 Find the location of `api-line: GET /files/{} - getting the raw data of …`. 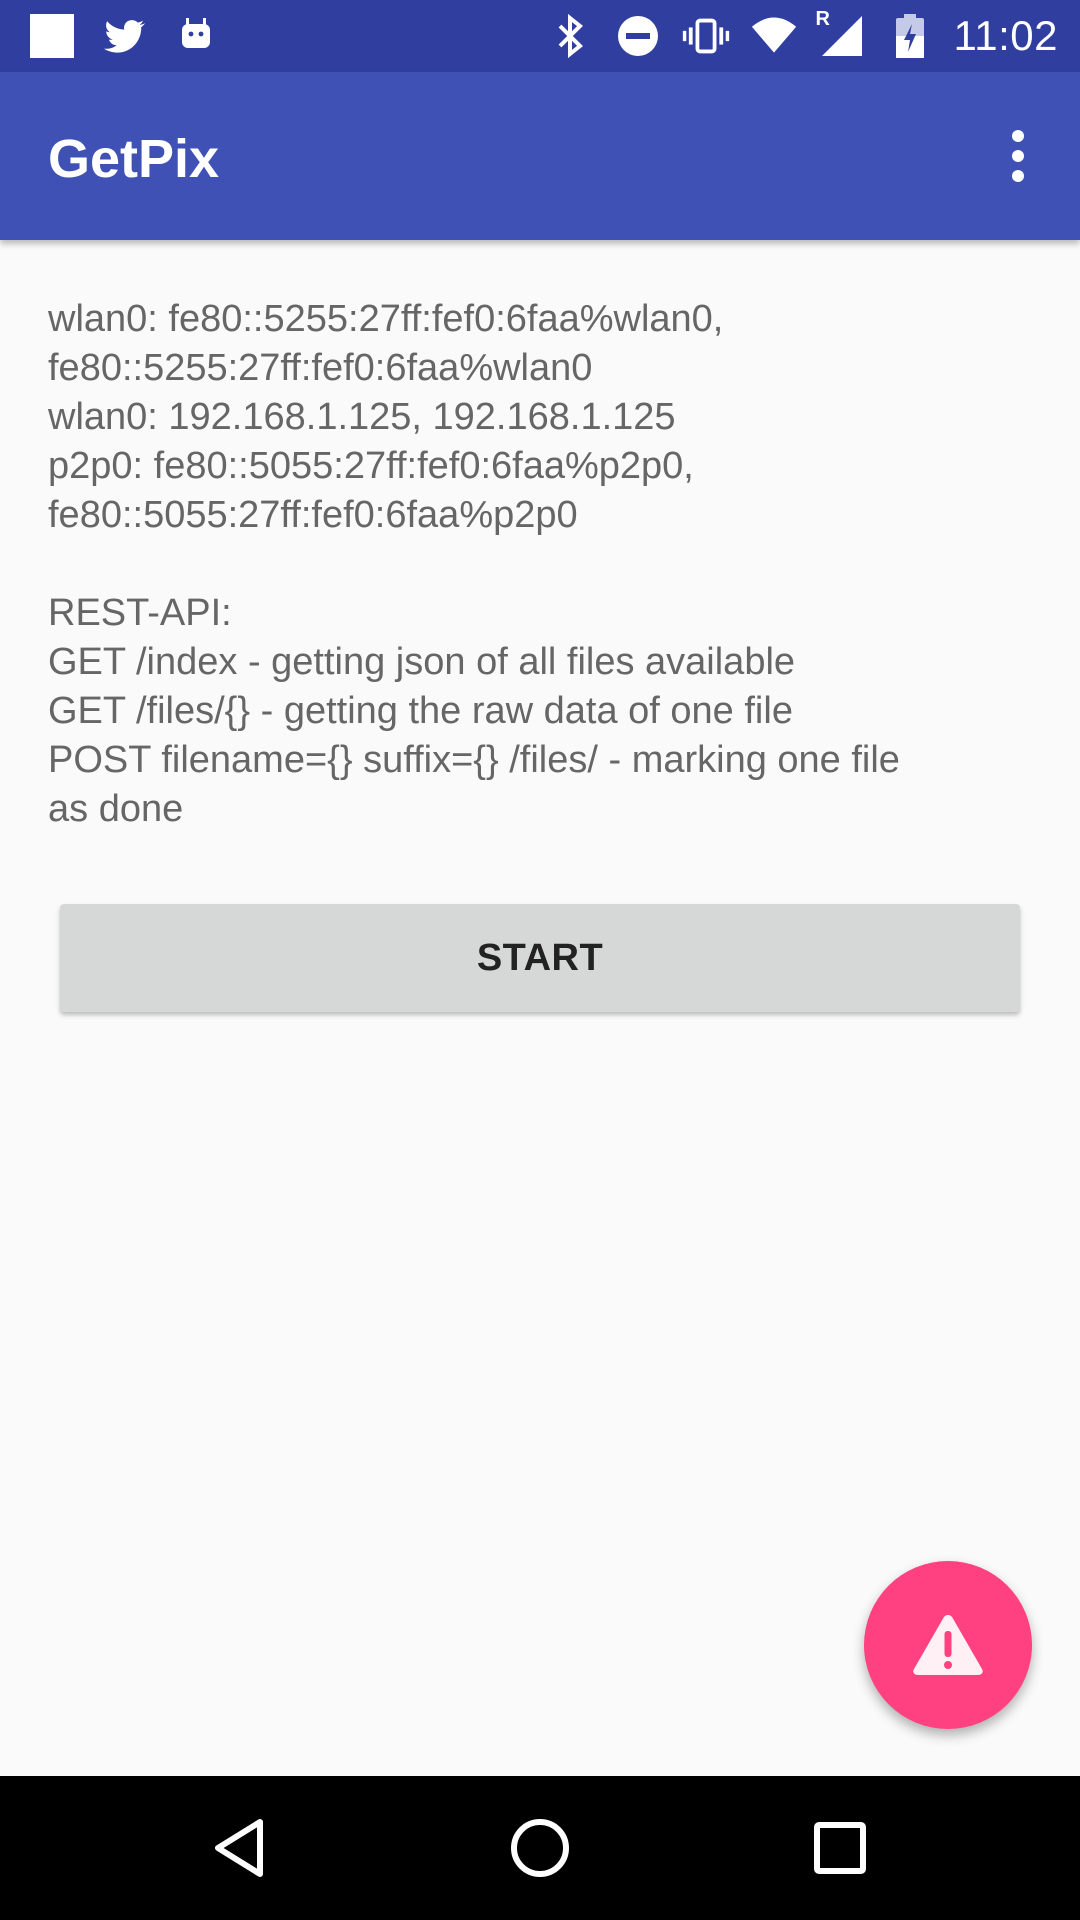

api-line: GET /files/{} - getting the raw data of … is located at coordinates (420, 711).